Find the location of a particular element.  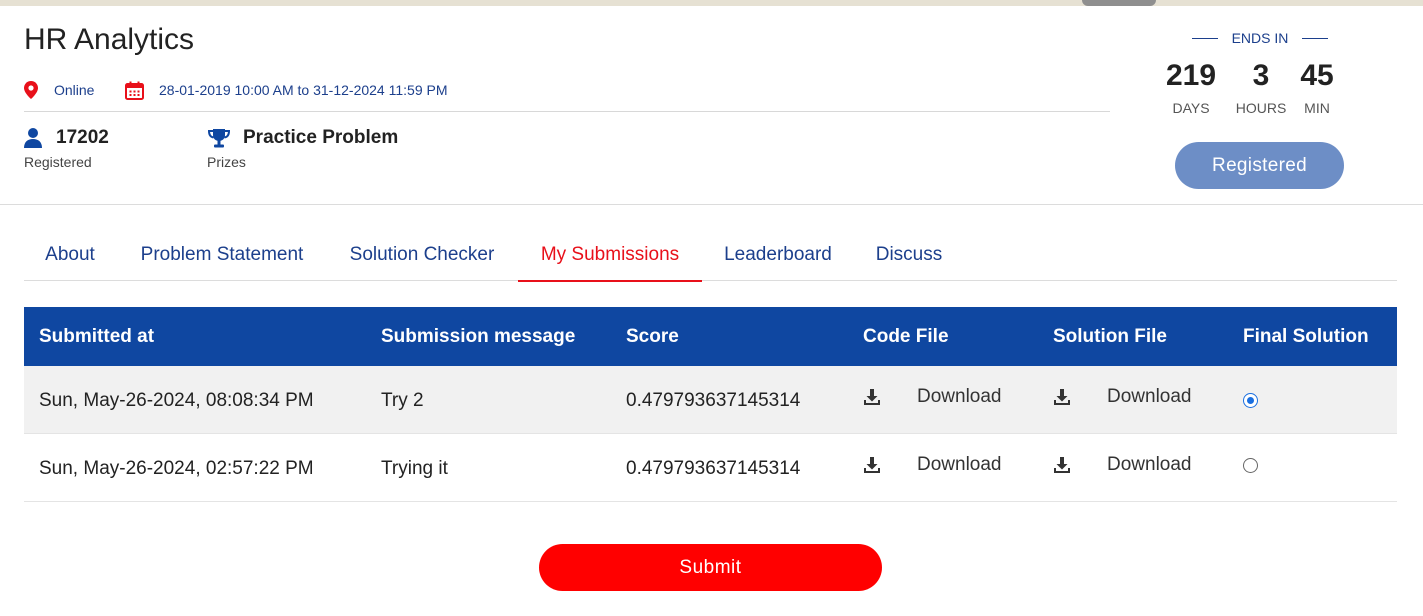

header-code-file: Code File is located at coordinates (906, 336).